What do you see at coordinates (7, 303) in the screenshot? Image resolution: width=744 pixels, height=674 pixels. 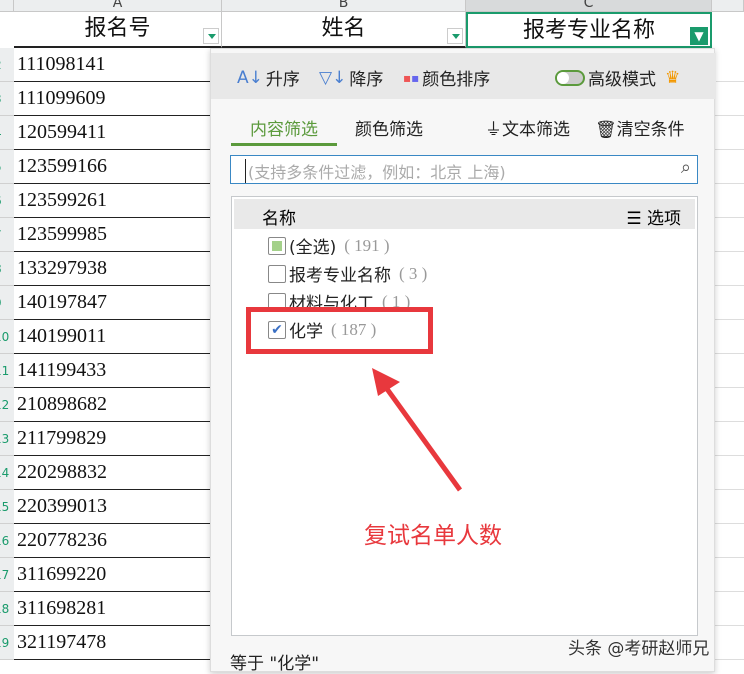 I see `row-number: 9` at bounding box center [7, 303].